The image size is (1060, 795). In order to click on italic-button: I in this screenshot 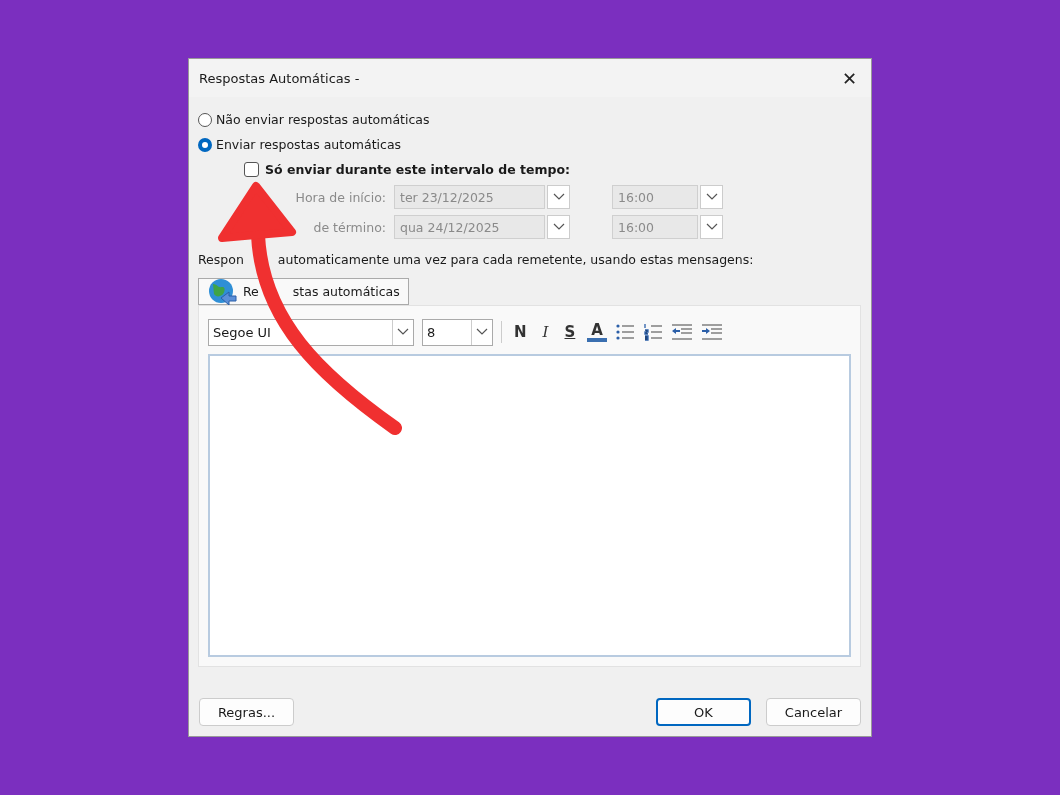, I will do `click(545, 332)`.